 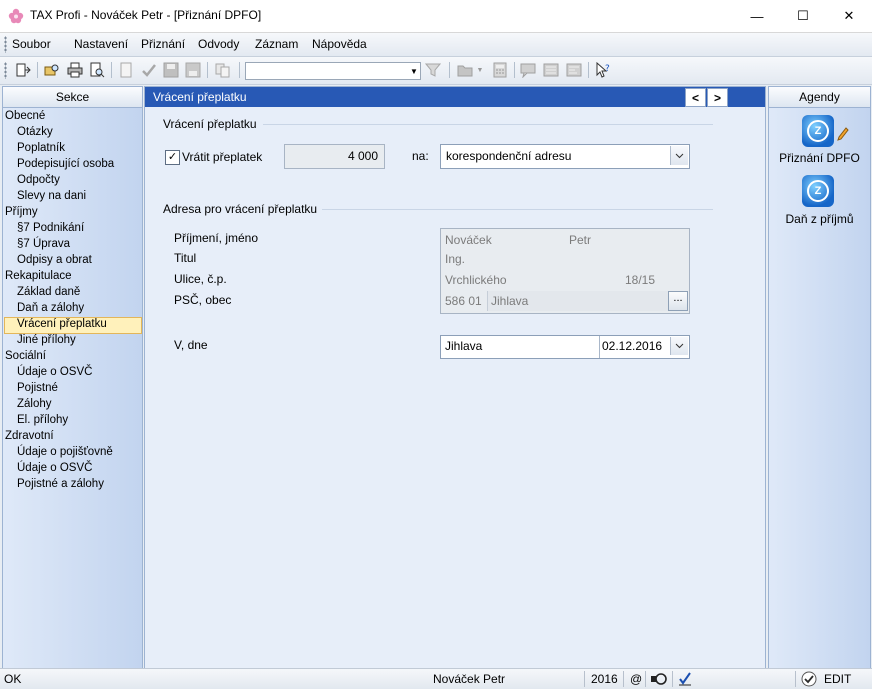 What do you see at coordinates (480, 70) in the screenshot?
I see `folder-dropdown-icon: ▼` at bounding box center [480, 70].